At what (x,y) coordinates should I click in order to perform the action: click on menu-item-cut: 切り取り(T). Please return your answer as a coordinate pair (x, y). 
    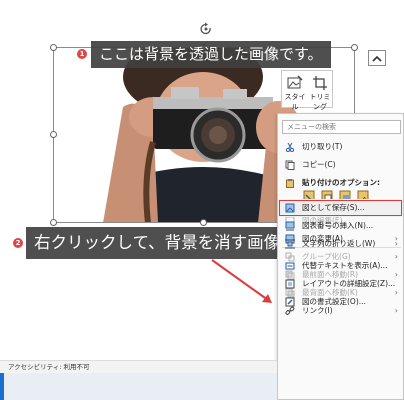
    Looking at the image, I should click on (340, 147).